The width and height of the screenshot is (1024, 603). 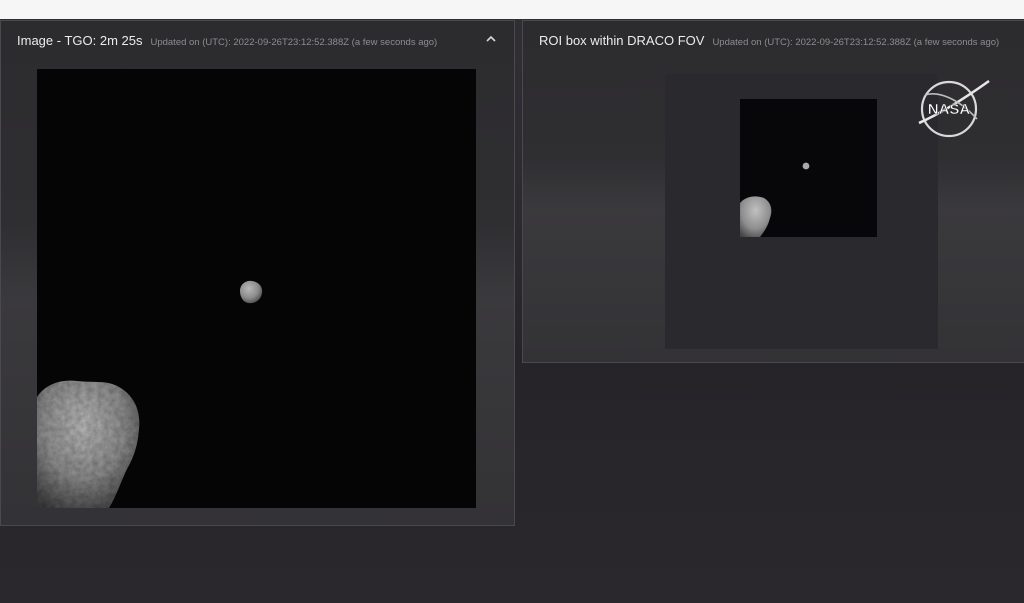 I want to click on didymos-asteroid, so click(x=88, y=444).